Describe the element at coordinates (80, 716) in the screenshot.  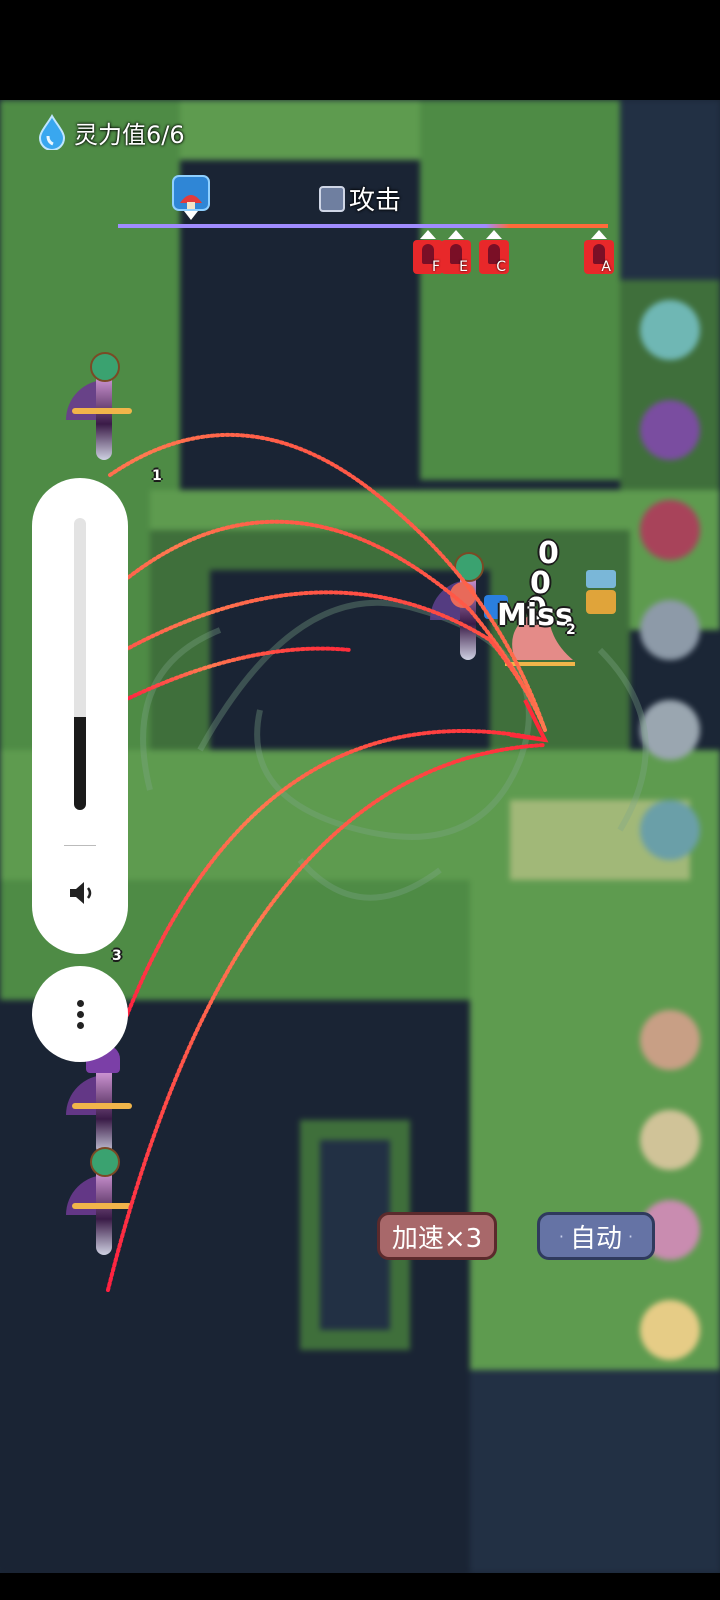
I see `volume-panel` at that location.